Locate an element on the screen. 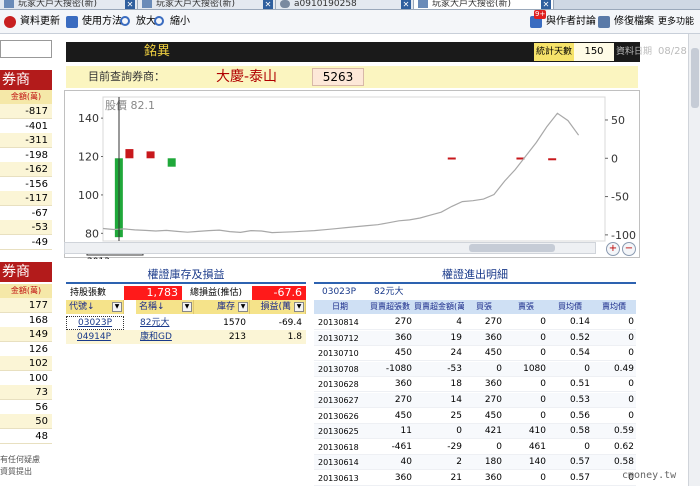  list-item: 56 is located at coordinates (26, 407).